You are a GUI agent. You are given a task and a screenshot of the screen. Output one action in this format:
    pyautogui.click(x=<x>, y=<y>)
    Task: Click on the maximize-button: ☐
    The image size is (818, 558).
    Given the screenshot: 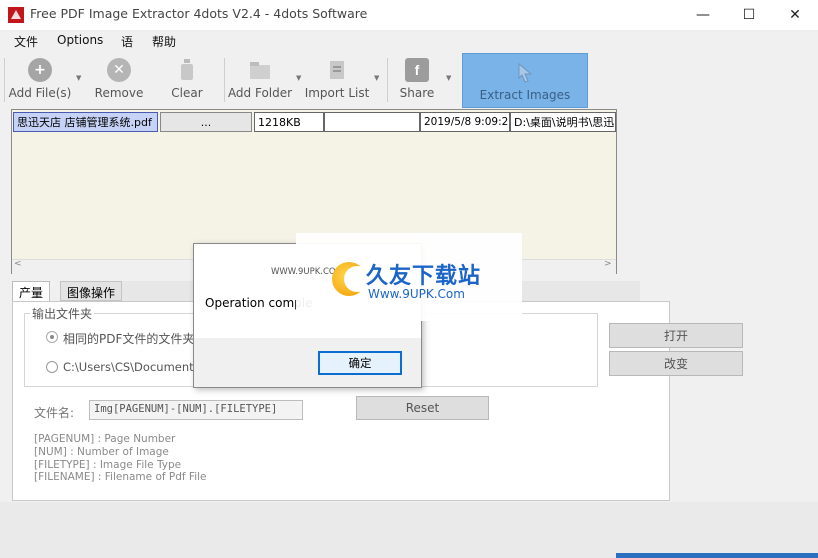 What is the action you would take?
    pyautogui.click(x=749, y=15)
    